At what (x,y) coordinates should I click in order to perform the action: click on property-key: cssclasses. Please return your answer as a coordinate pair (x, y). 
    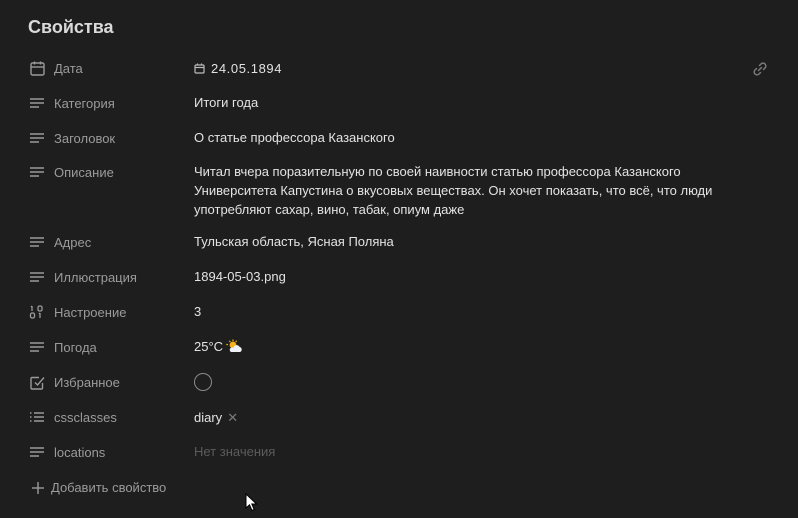
    Looking at the image, I should click on (72, 417).